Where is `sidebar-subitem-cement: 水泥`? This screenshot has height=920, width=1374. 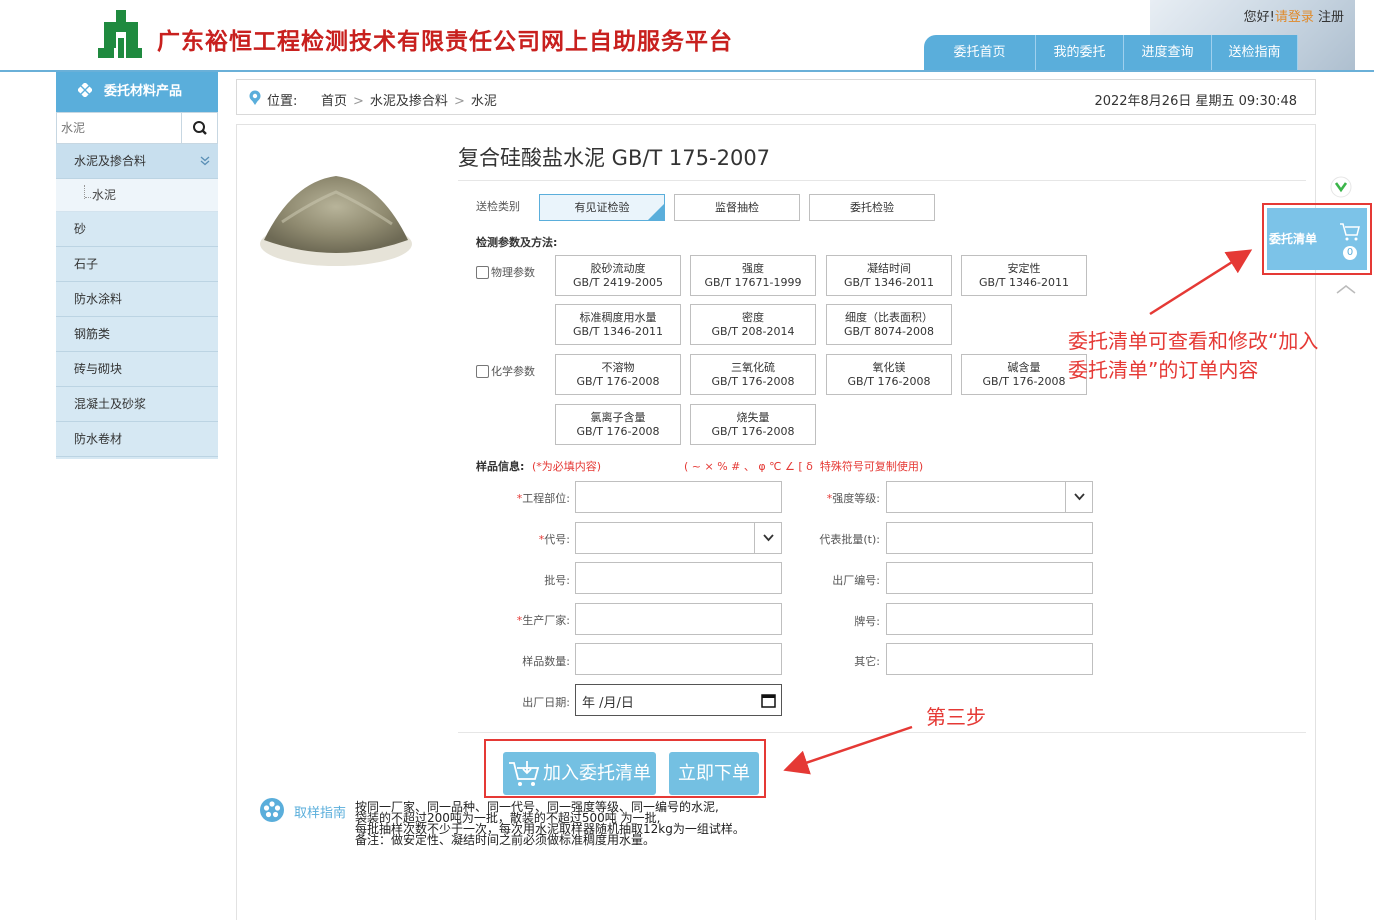 sidebar-subitem-cement: 水泥 is located at coordinates (137, 195).